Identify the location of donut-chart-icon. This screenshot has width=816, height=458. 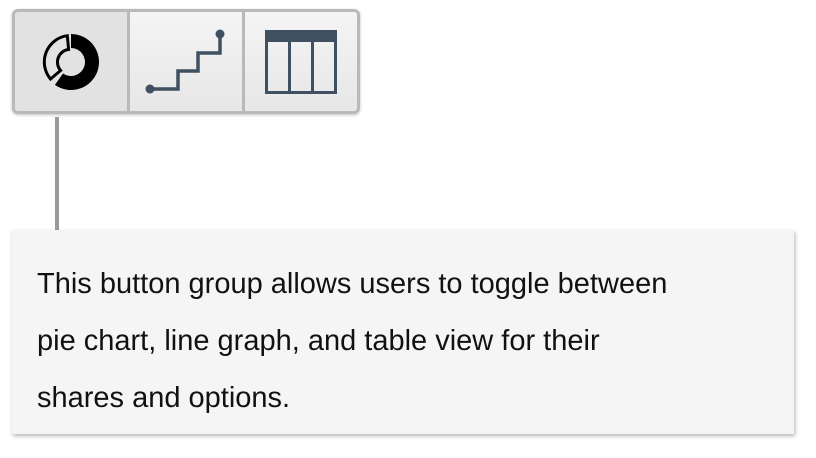
(71, 62).